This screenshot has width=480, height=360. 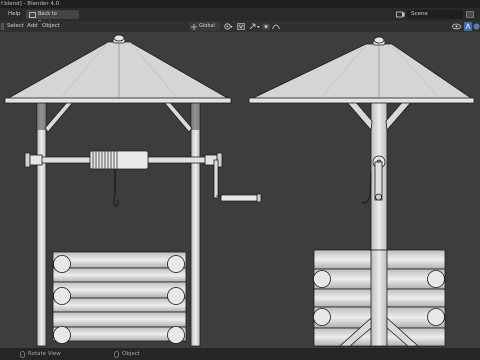 I want to click on roof-front, so click(x=118, y=71).